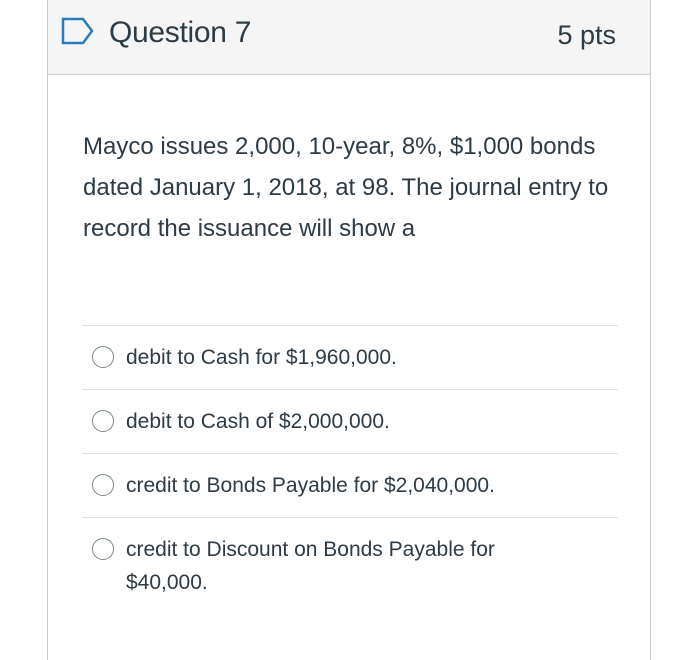 The height and width of the screenshot is (660, 700). What do you see at coordinates (346, 485) in the screenshot?
I see `answer-label: credit to Bonds Payable for $2,040,000.` at bounding box center [346, 485].